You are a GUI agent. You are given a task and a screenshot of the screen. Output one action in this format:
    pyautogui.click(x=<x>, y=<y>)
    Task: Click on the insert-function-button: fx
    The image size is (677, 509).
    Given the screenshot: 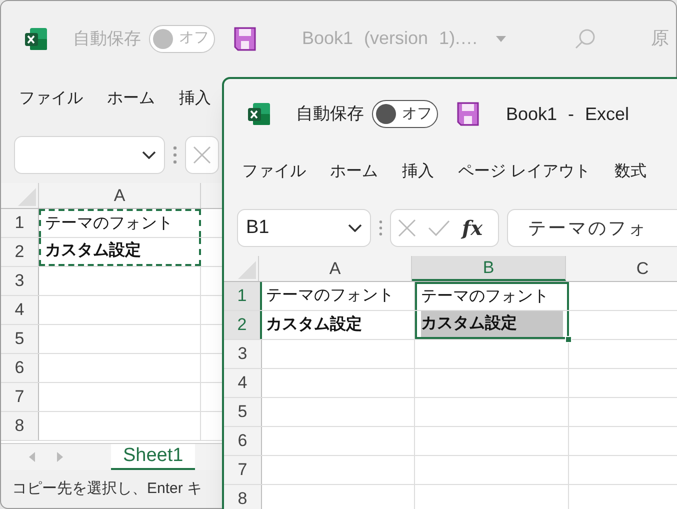 What is the action you would take?
    pyautogui.click(x=472, y=228)
    